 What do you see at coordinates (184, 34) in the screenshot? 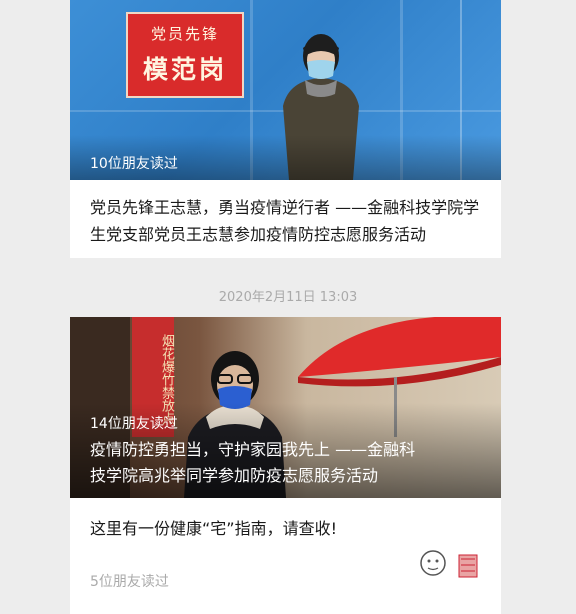
I see `sign-line-1: 党员先锋` at bounding box center [184, 34].